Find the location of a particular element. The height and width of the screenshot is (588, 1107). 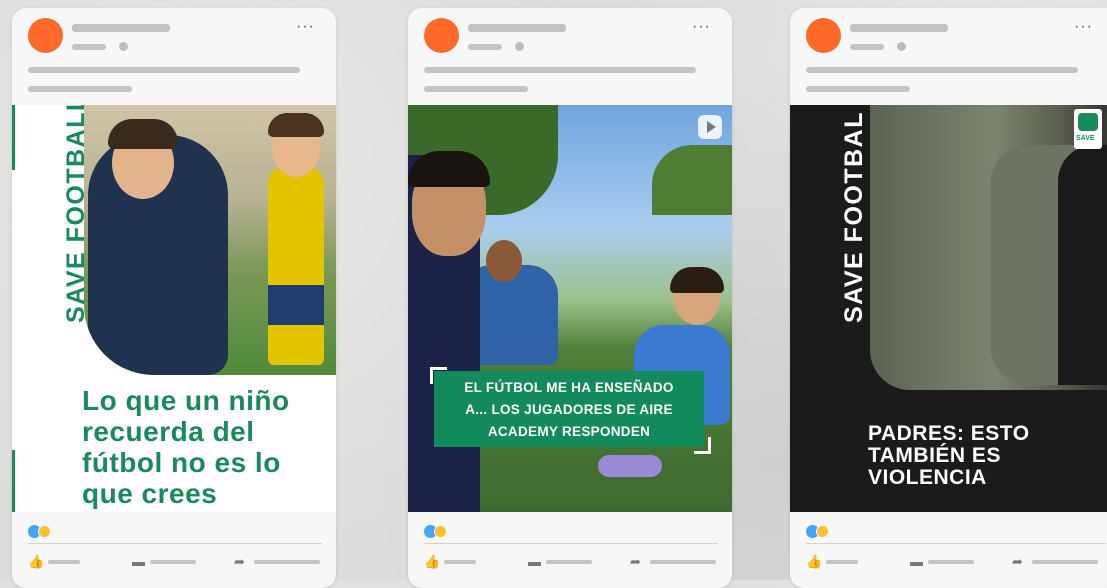

headline-line: fútbol no es lo is located at coordinates (181, 462).